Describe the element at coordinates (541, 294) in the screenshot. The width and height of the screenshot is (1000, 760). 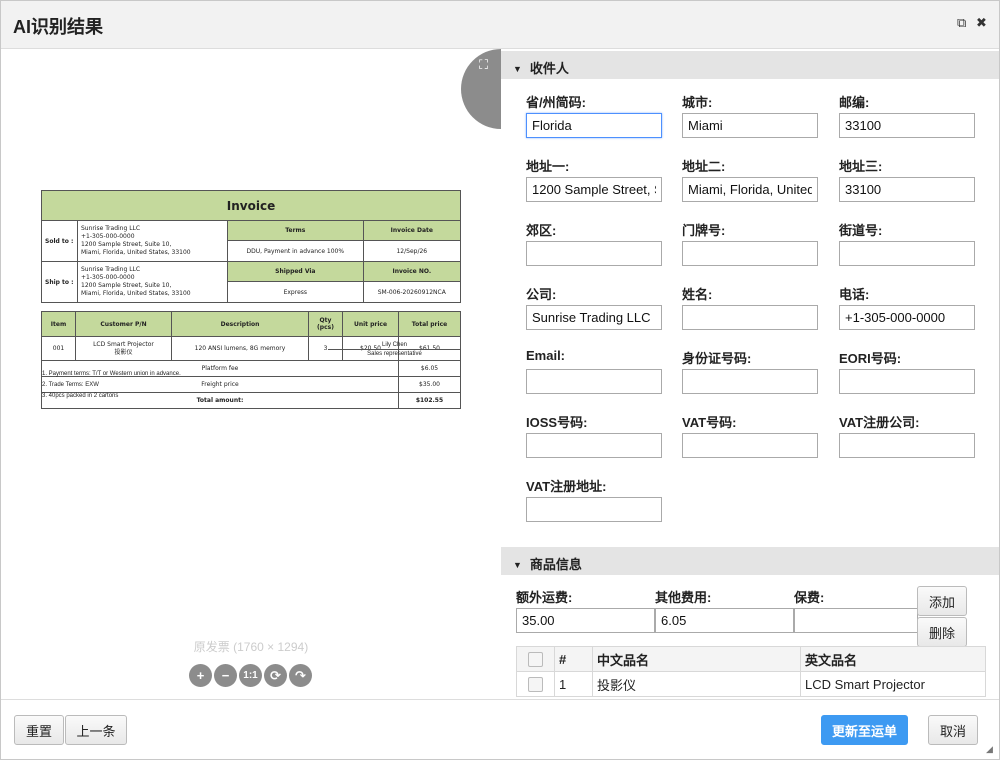
I see `company-label: 公司:` at that location.